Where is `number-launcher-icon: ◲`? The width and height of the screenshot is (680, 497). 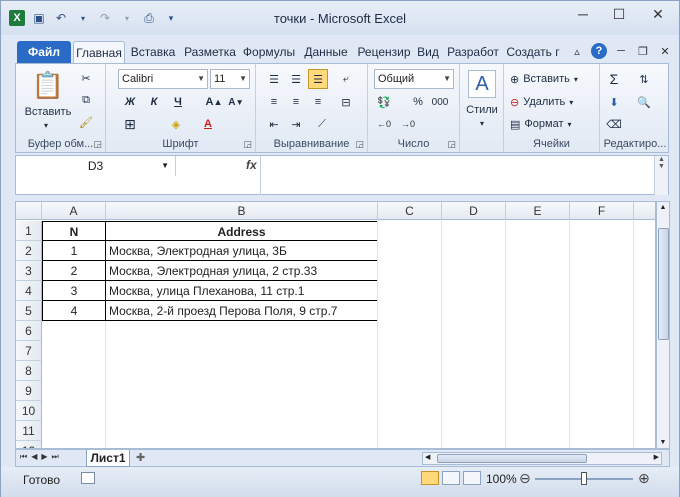
number-launcher-icon: ◲ is located at coordinates (451, 144).